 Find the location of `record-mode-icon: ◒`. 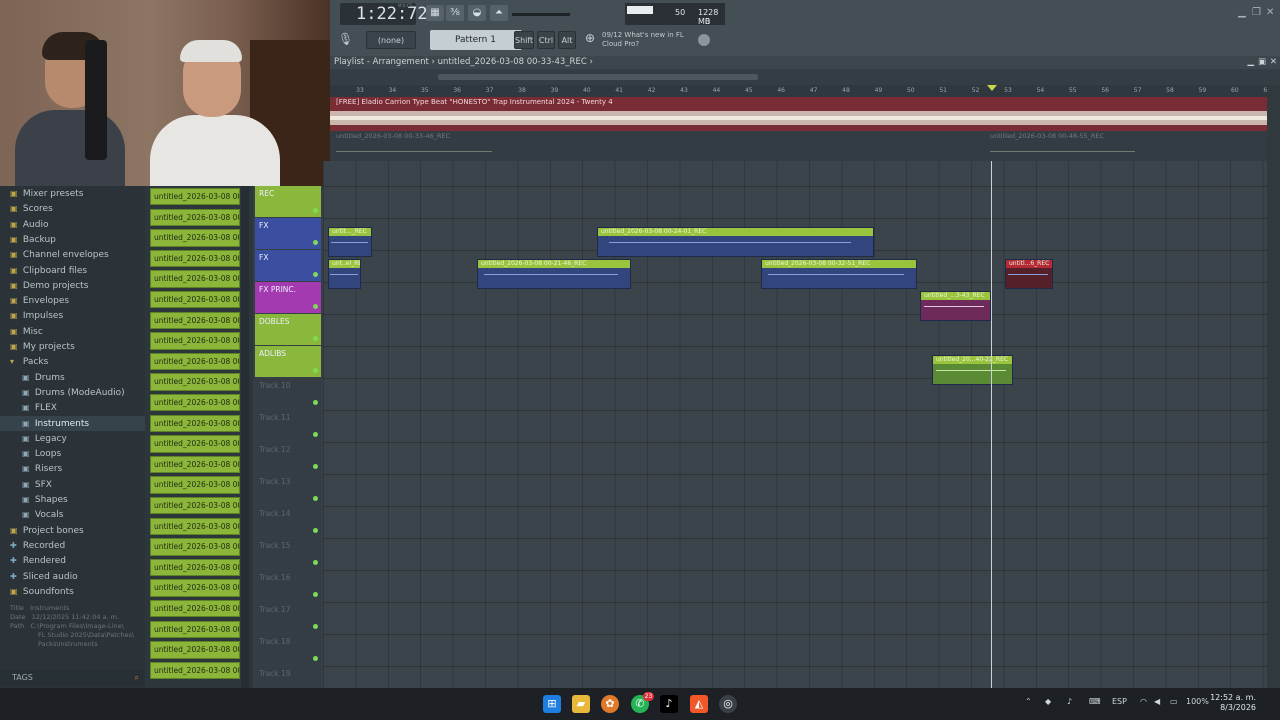

record-mode-icon: ◒ is located at coordinates (477, 13).